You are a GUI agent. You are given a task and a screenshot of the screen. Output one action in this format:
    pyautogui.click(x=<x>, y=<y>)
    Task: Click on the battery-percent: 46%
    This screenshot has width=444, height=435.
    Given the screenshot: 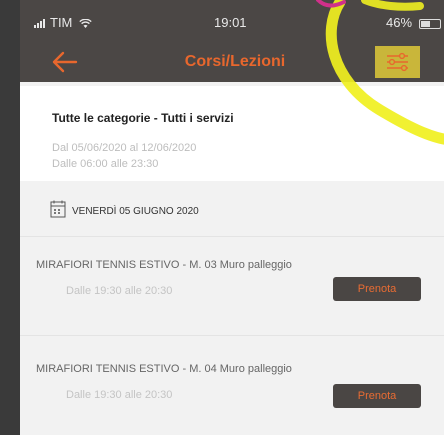 What is the action you would take?
    pyautogui.click(x=399, y=22)
    